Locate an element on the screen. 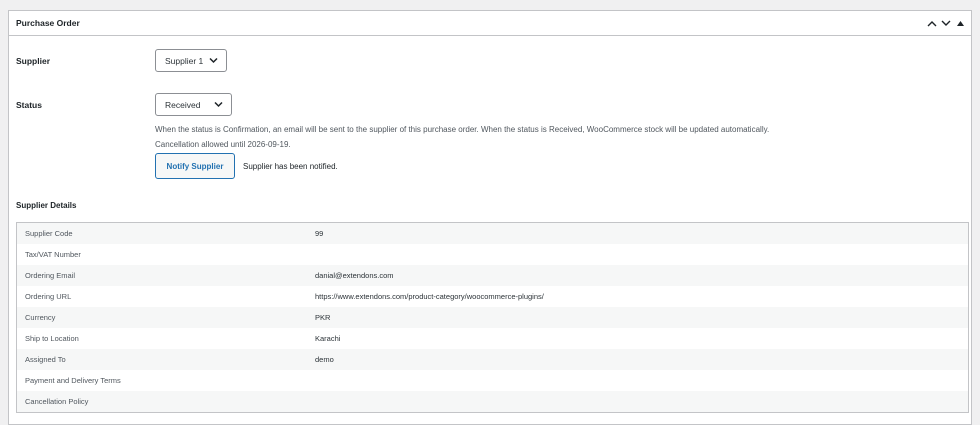 The height and width of the screenshot is (425, 980). table-row: Tax/VAT Number is located at coordinates (492, 254).